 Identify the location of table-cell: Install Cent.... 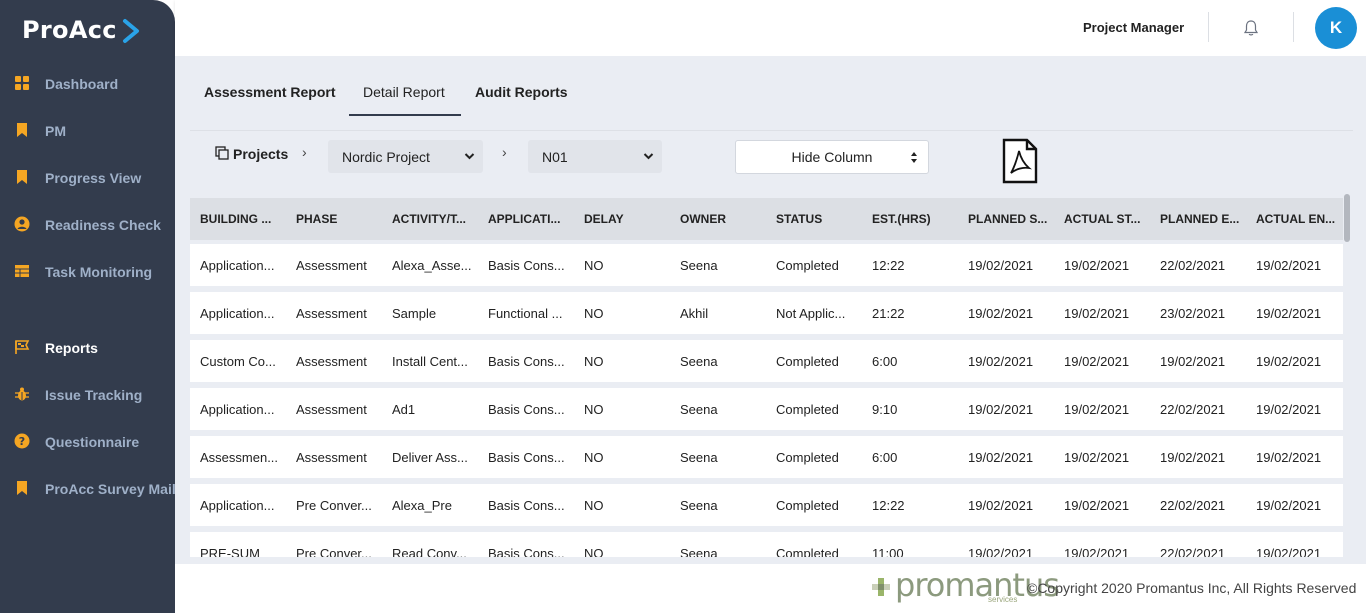
(430, 361).